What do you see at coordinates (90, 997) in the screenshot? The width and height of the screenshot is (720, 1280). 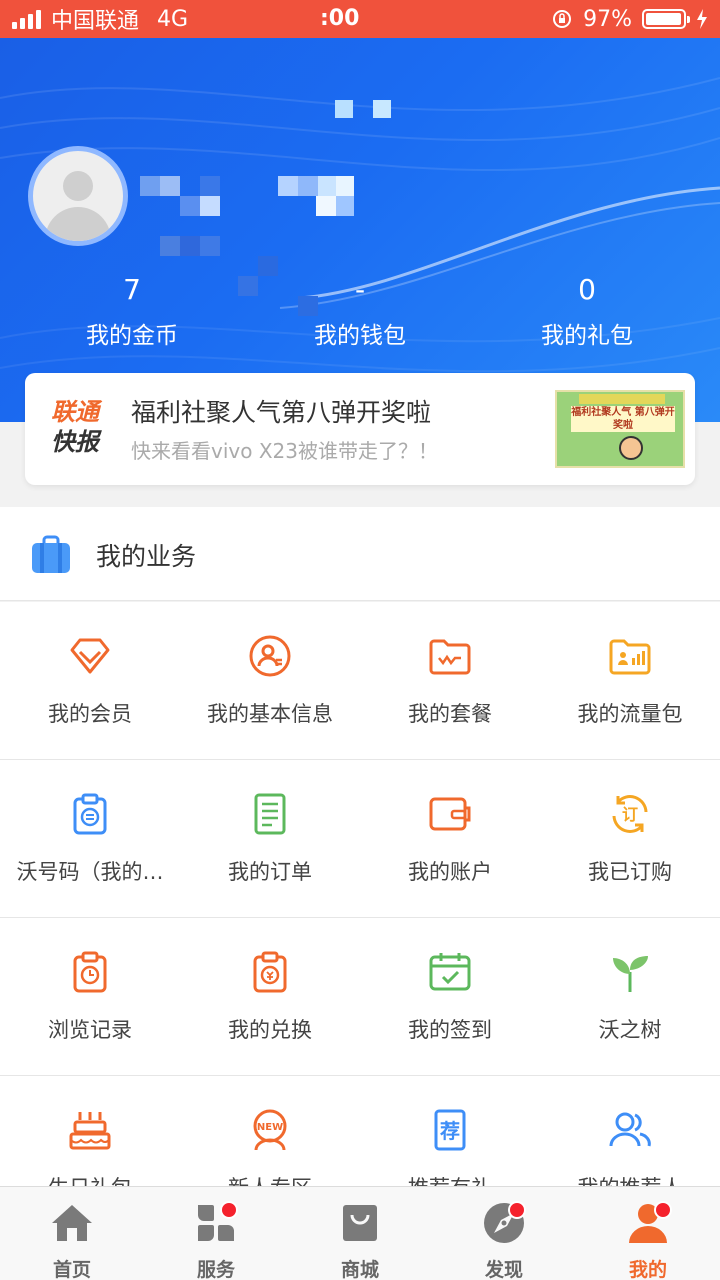 I see `menu-item-history: 浏览记录` at bounding box center [90, 997].